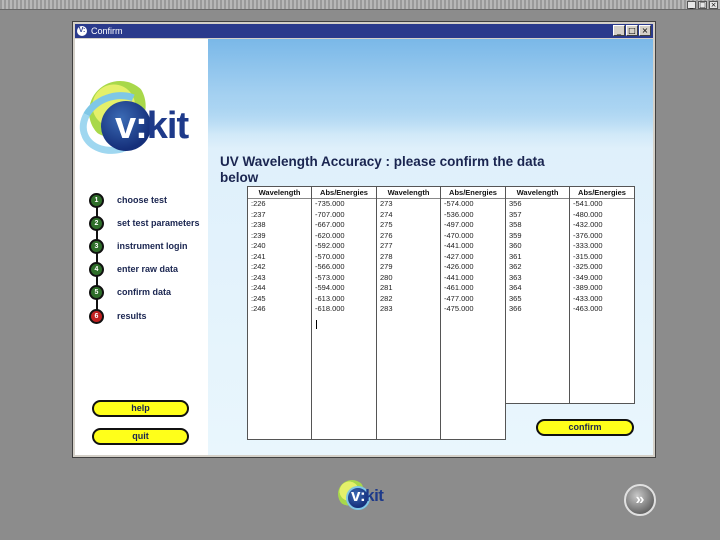 This screenshot has width=720, height=540. I want to click on table-cell: -620.000, so click(344, 236).